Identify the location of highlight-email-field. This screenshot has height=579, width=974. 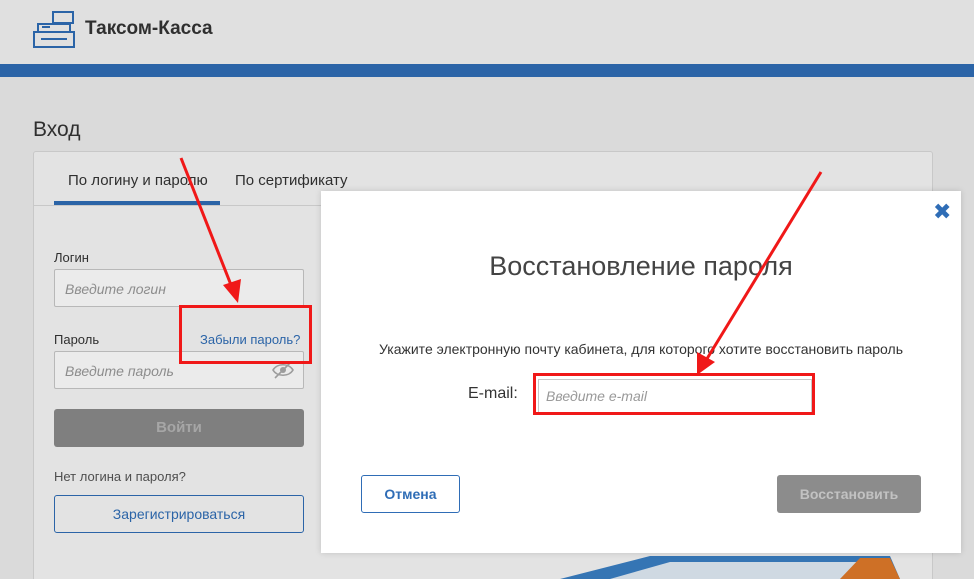
(674, 394).